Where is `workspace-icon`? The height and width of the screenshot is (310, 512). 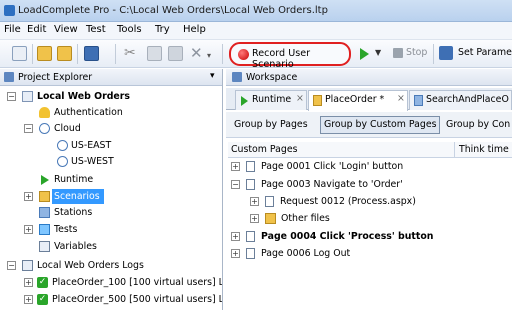 workspace-icon is located at coordinates (237, 77).